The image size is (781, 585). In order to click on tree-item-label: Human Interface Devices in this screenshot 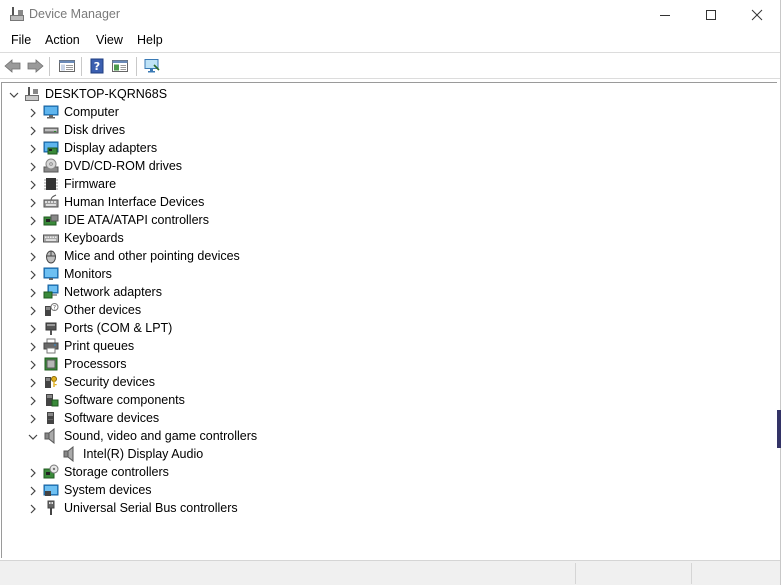, I will do `click(134, 202)`.